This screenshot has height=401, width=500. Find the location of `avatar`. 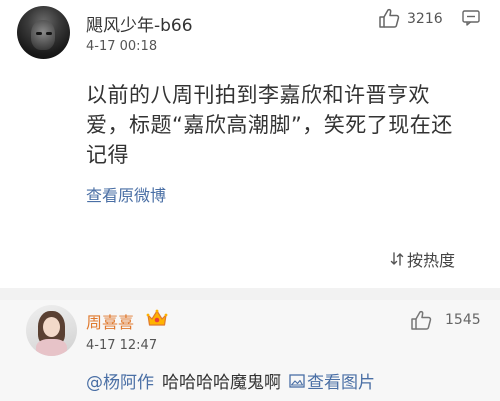

avatar is located at coordinates (43, 32).